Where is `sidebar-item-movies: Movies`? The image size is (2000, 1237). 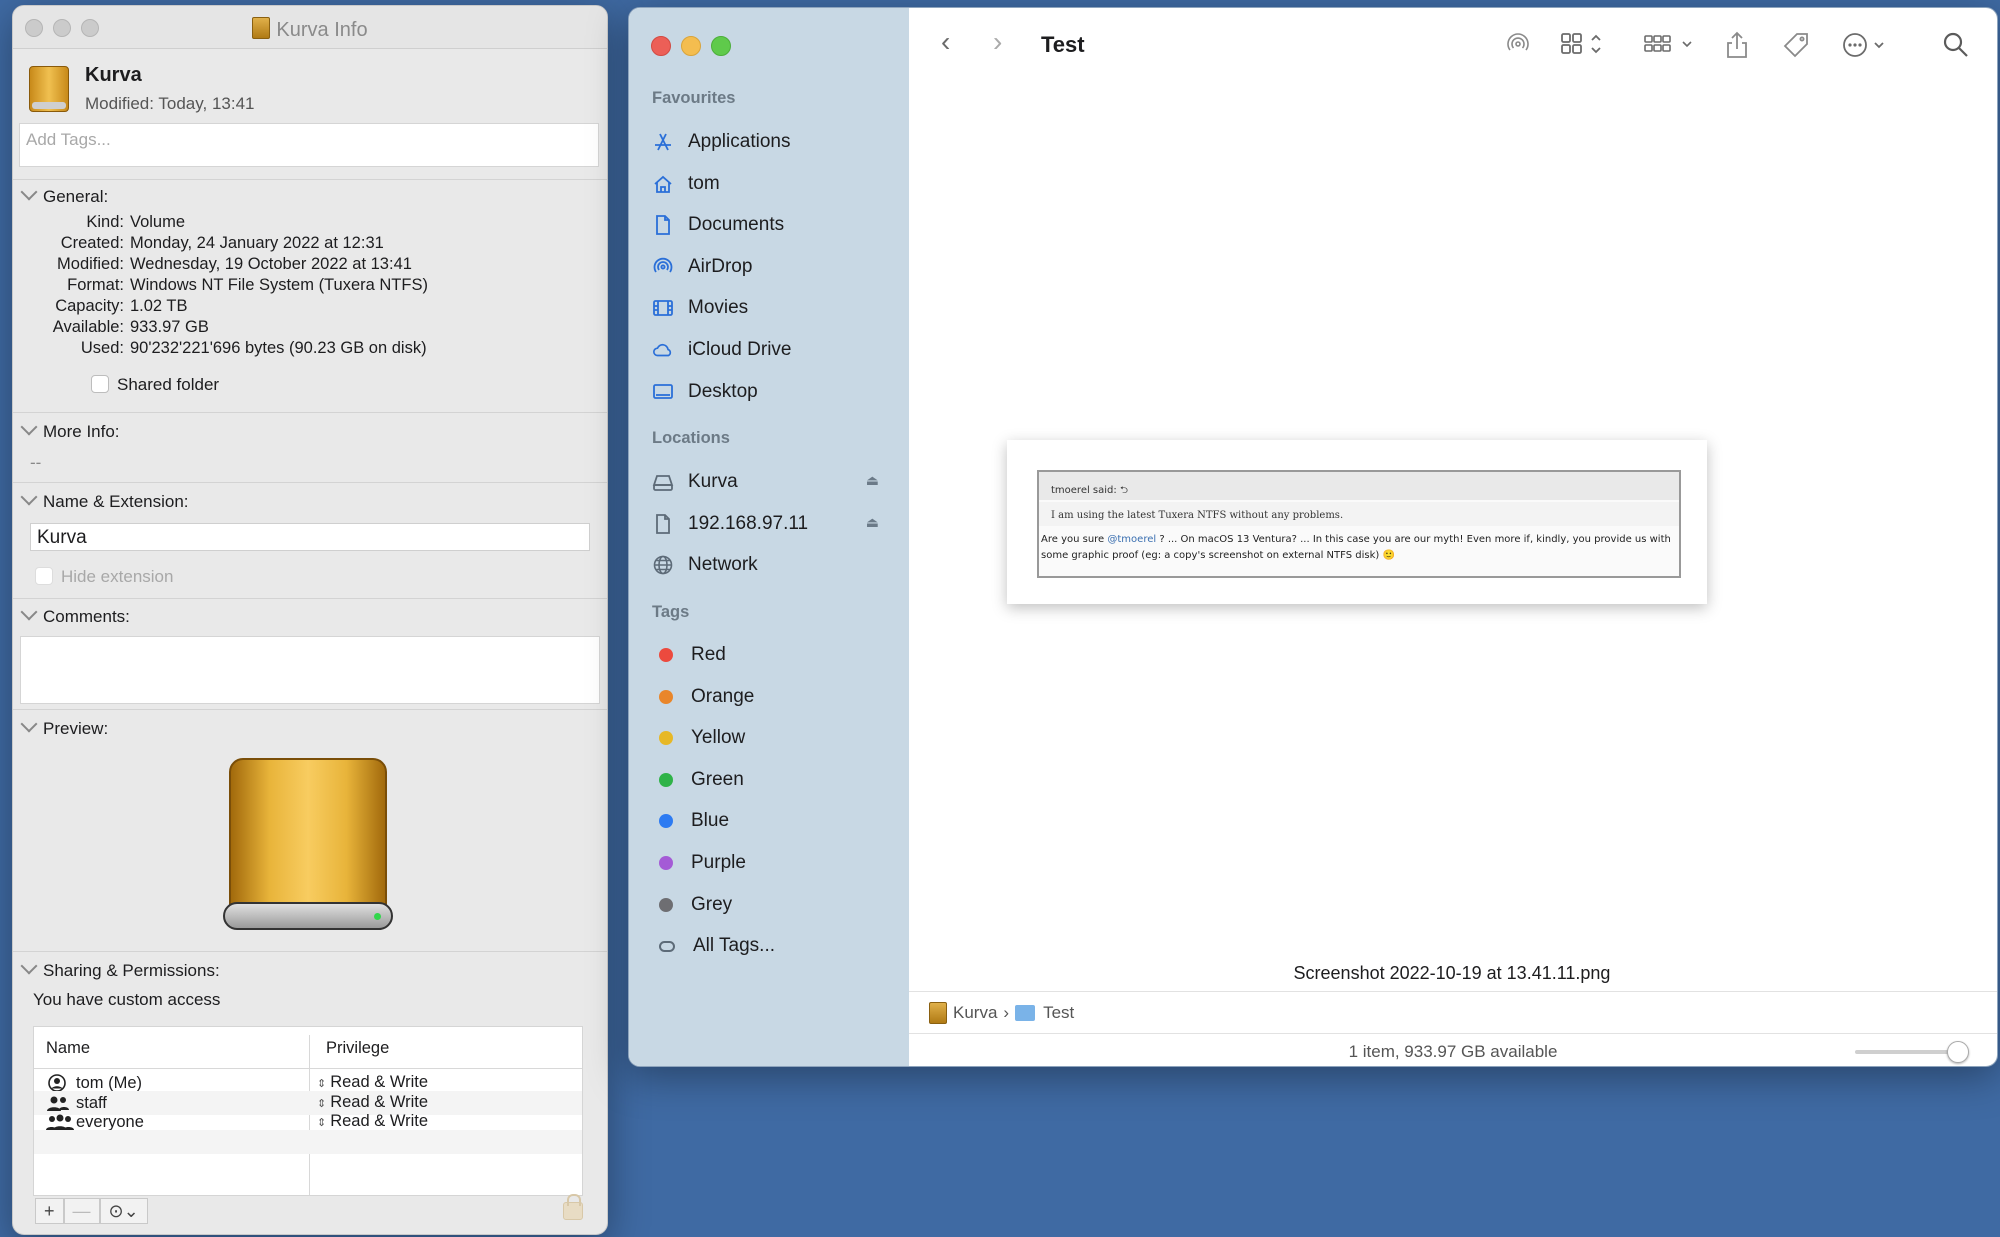
sidebar-item-movies: Movies is located at coordinates (700, 308).